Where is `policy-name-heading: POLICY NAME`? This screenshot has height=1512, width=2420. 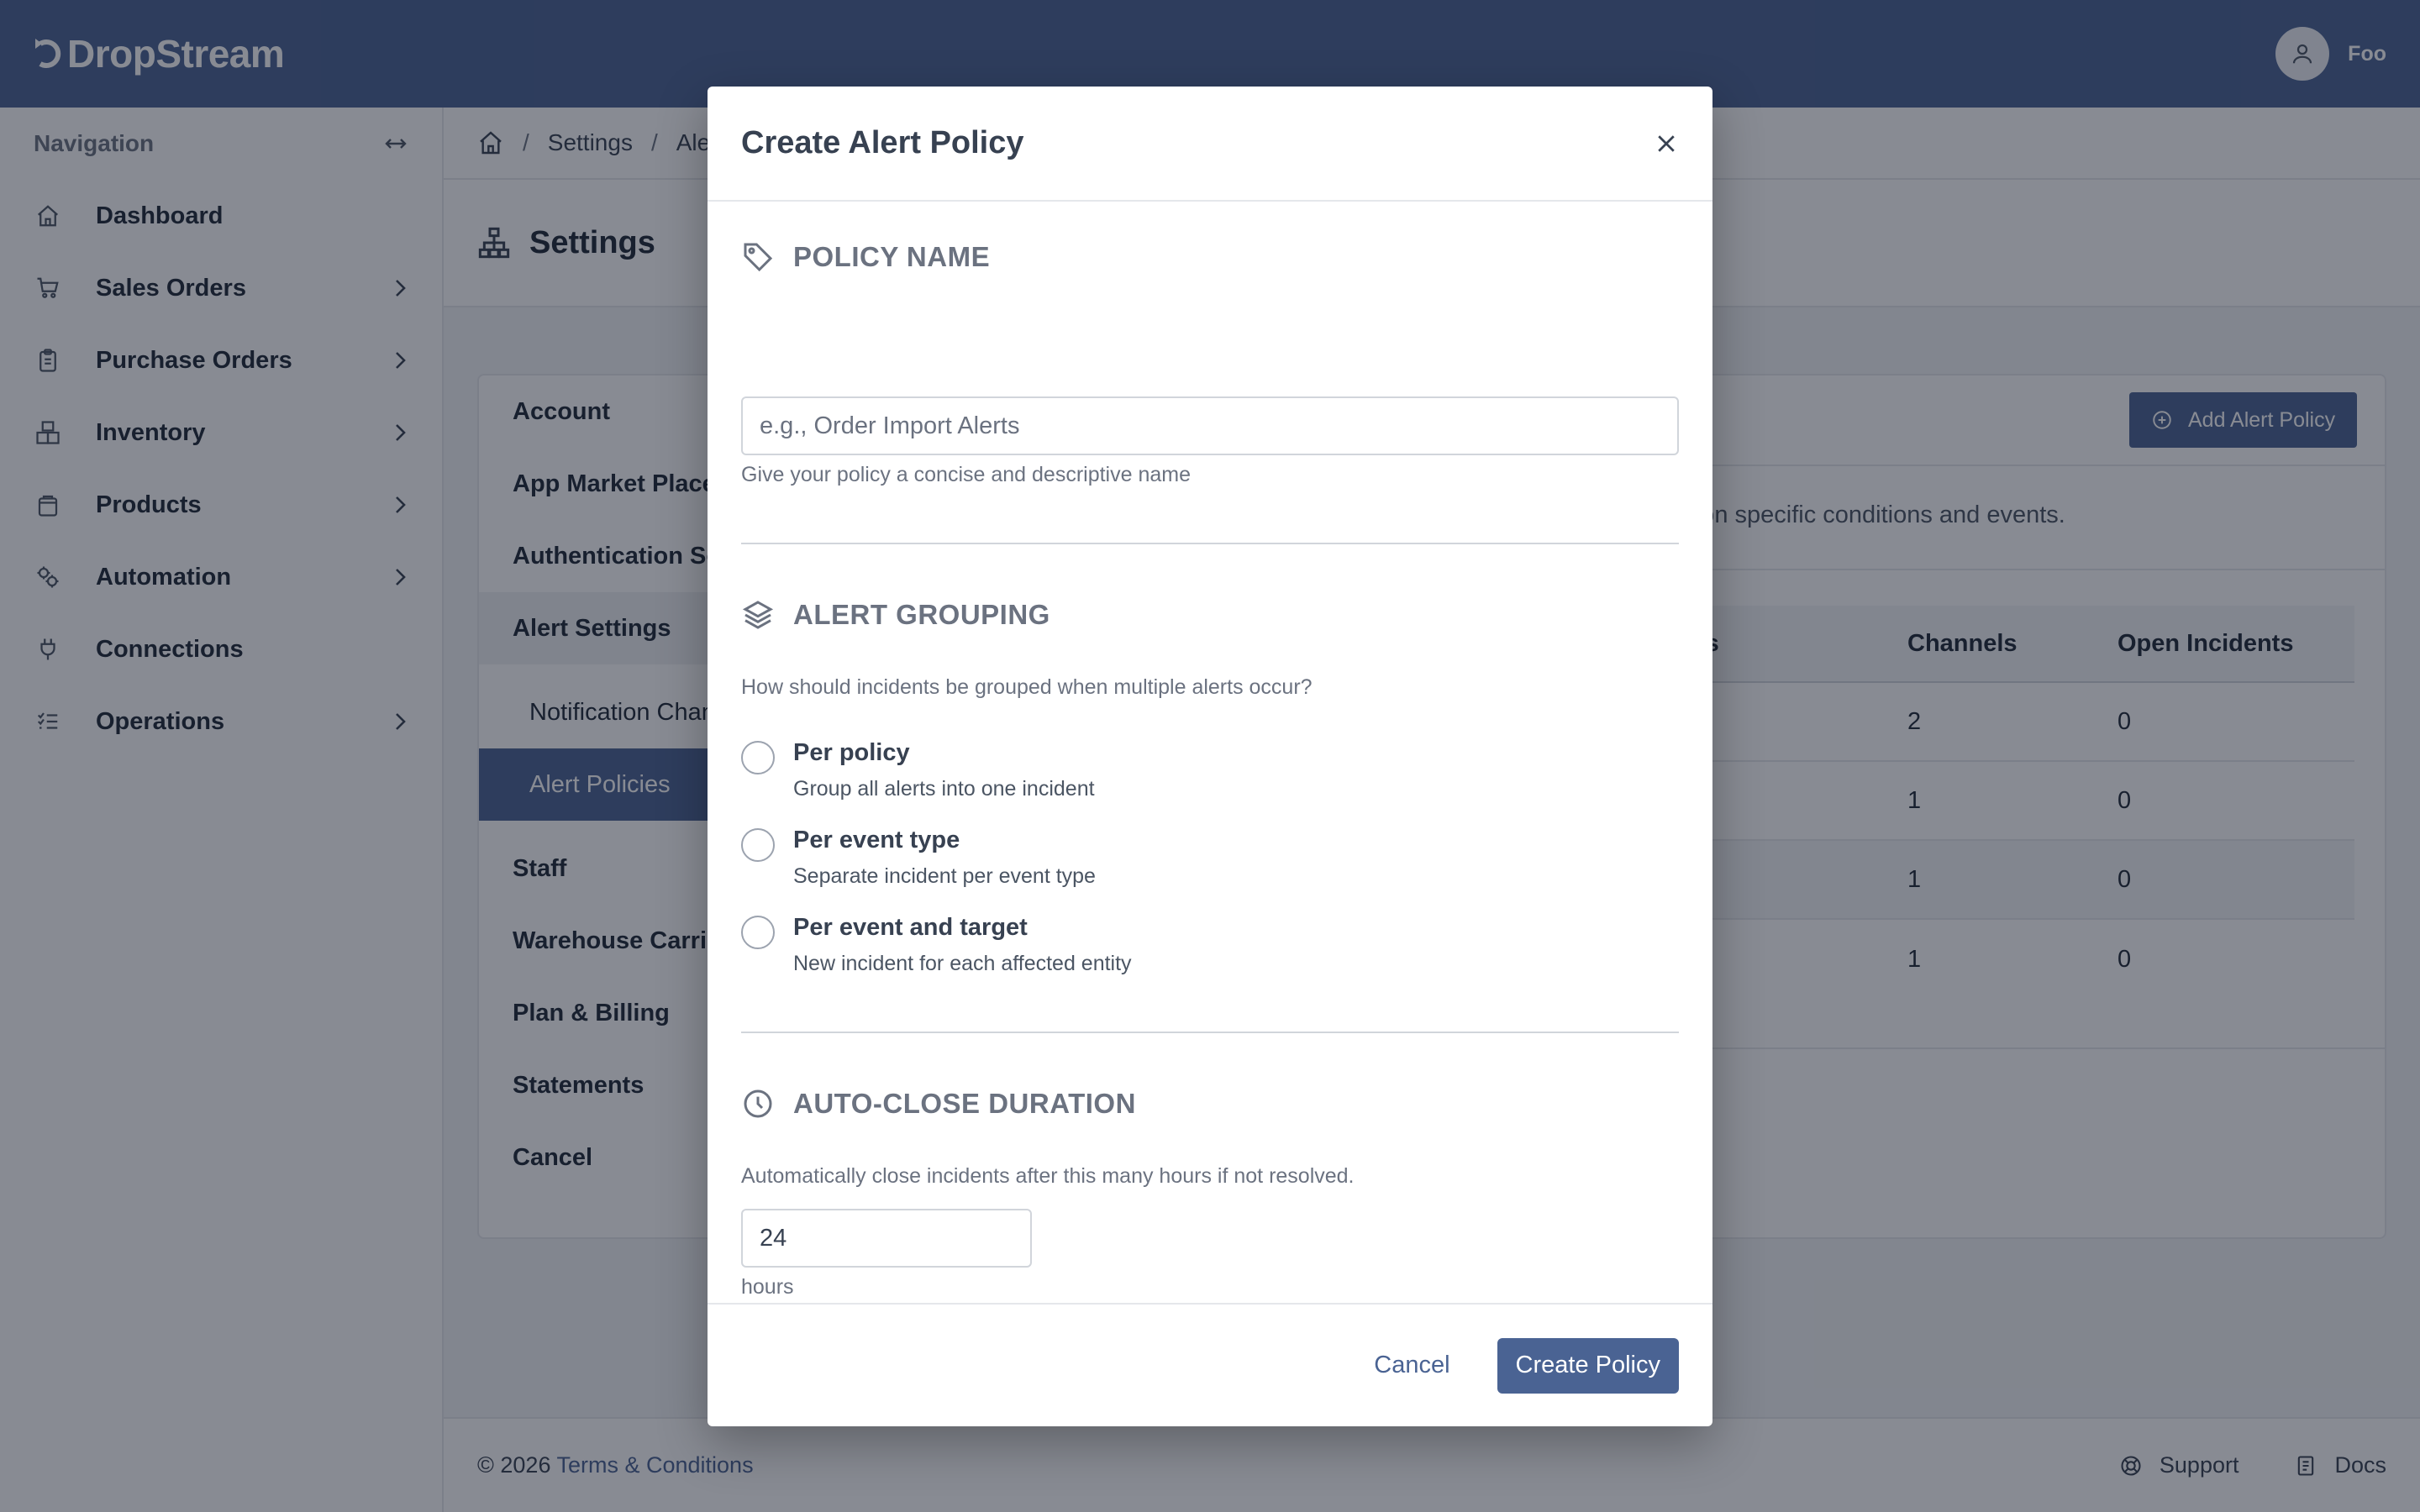 policy-name-heading: POLICY NAME is located at coordinates (866, 257).